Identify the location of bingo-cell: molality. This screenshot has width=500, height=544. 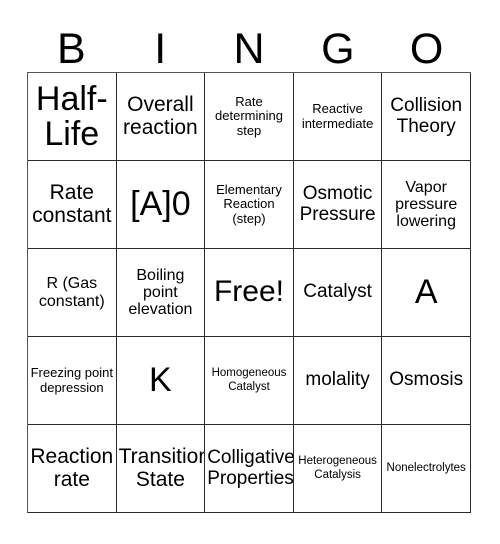
(338, 381).